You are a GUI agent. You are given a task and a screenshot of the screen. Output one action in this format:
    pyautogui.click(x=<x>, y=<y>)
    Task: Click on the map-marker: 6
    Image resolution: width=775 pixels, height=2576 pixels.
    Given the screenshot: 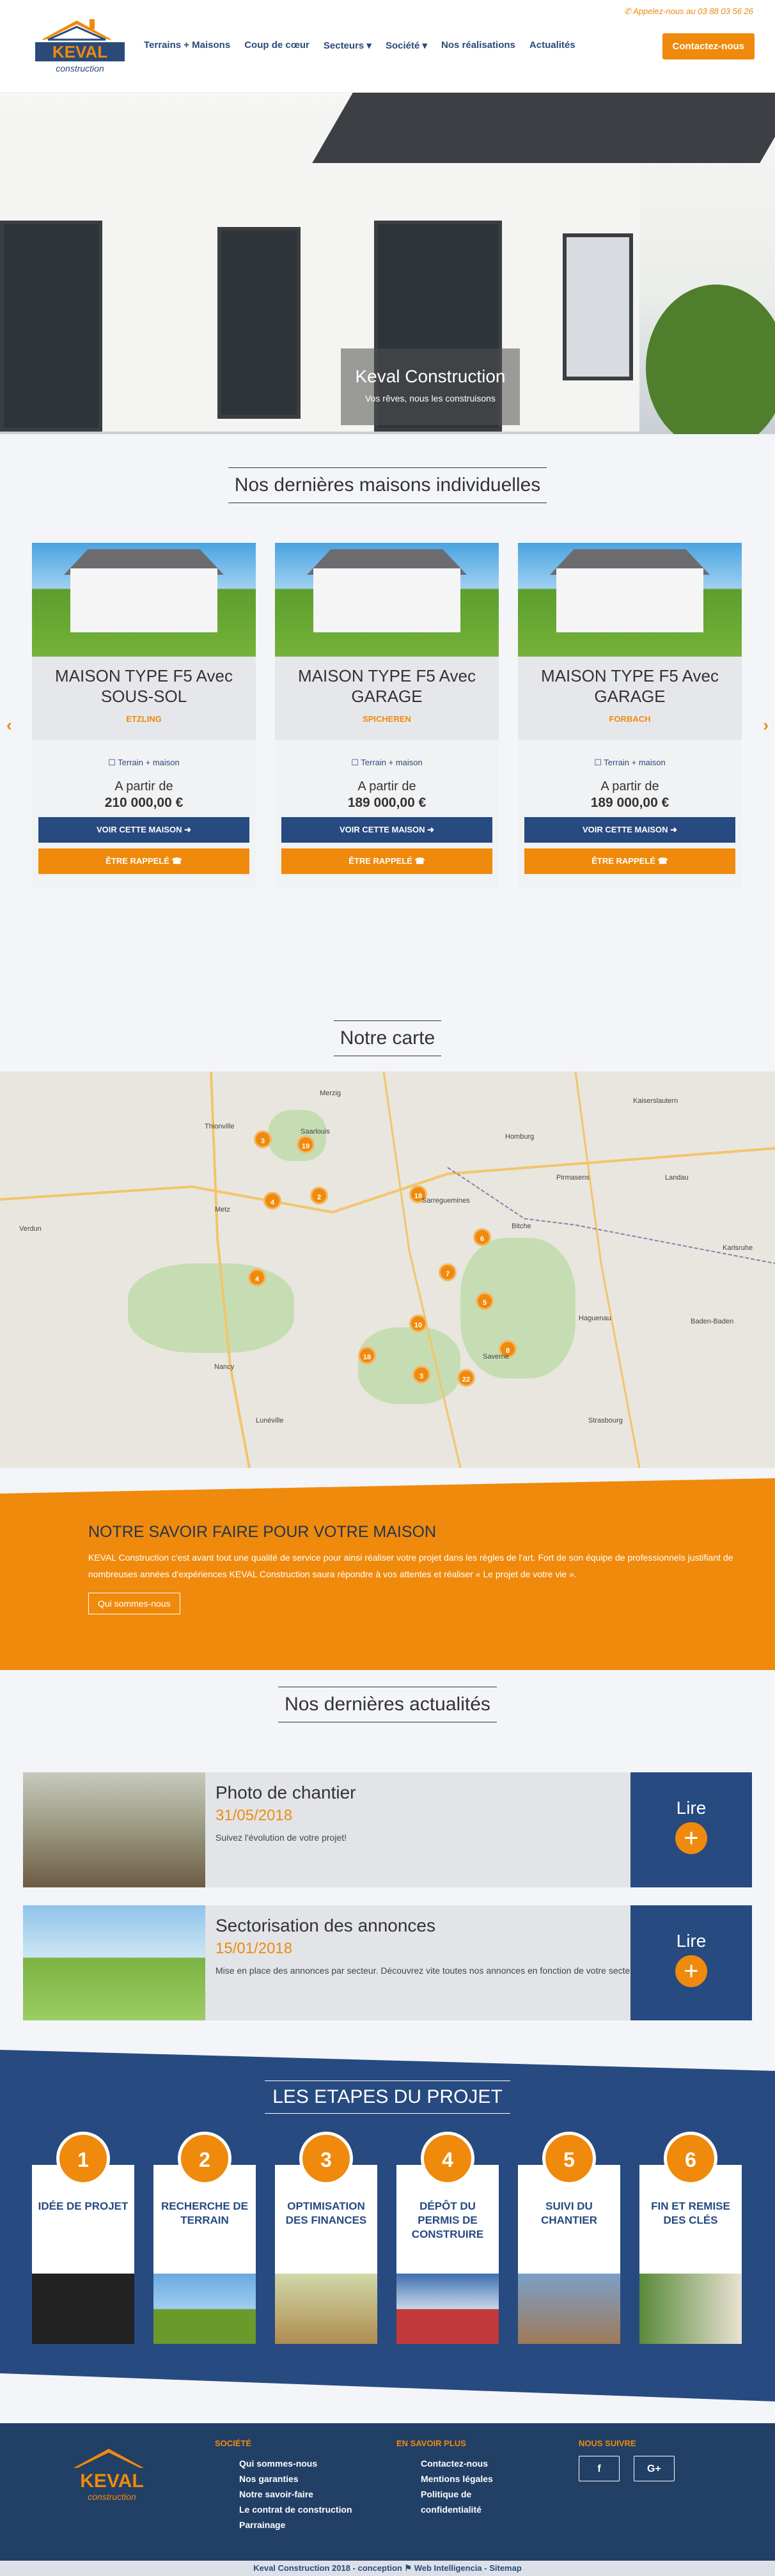 What is the action you would take?
    pyautogui.click(x=482, y=1237)
    